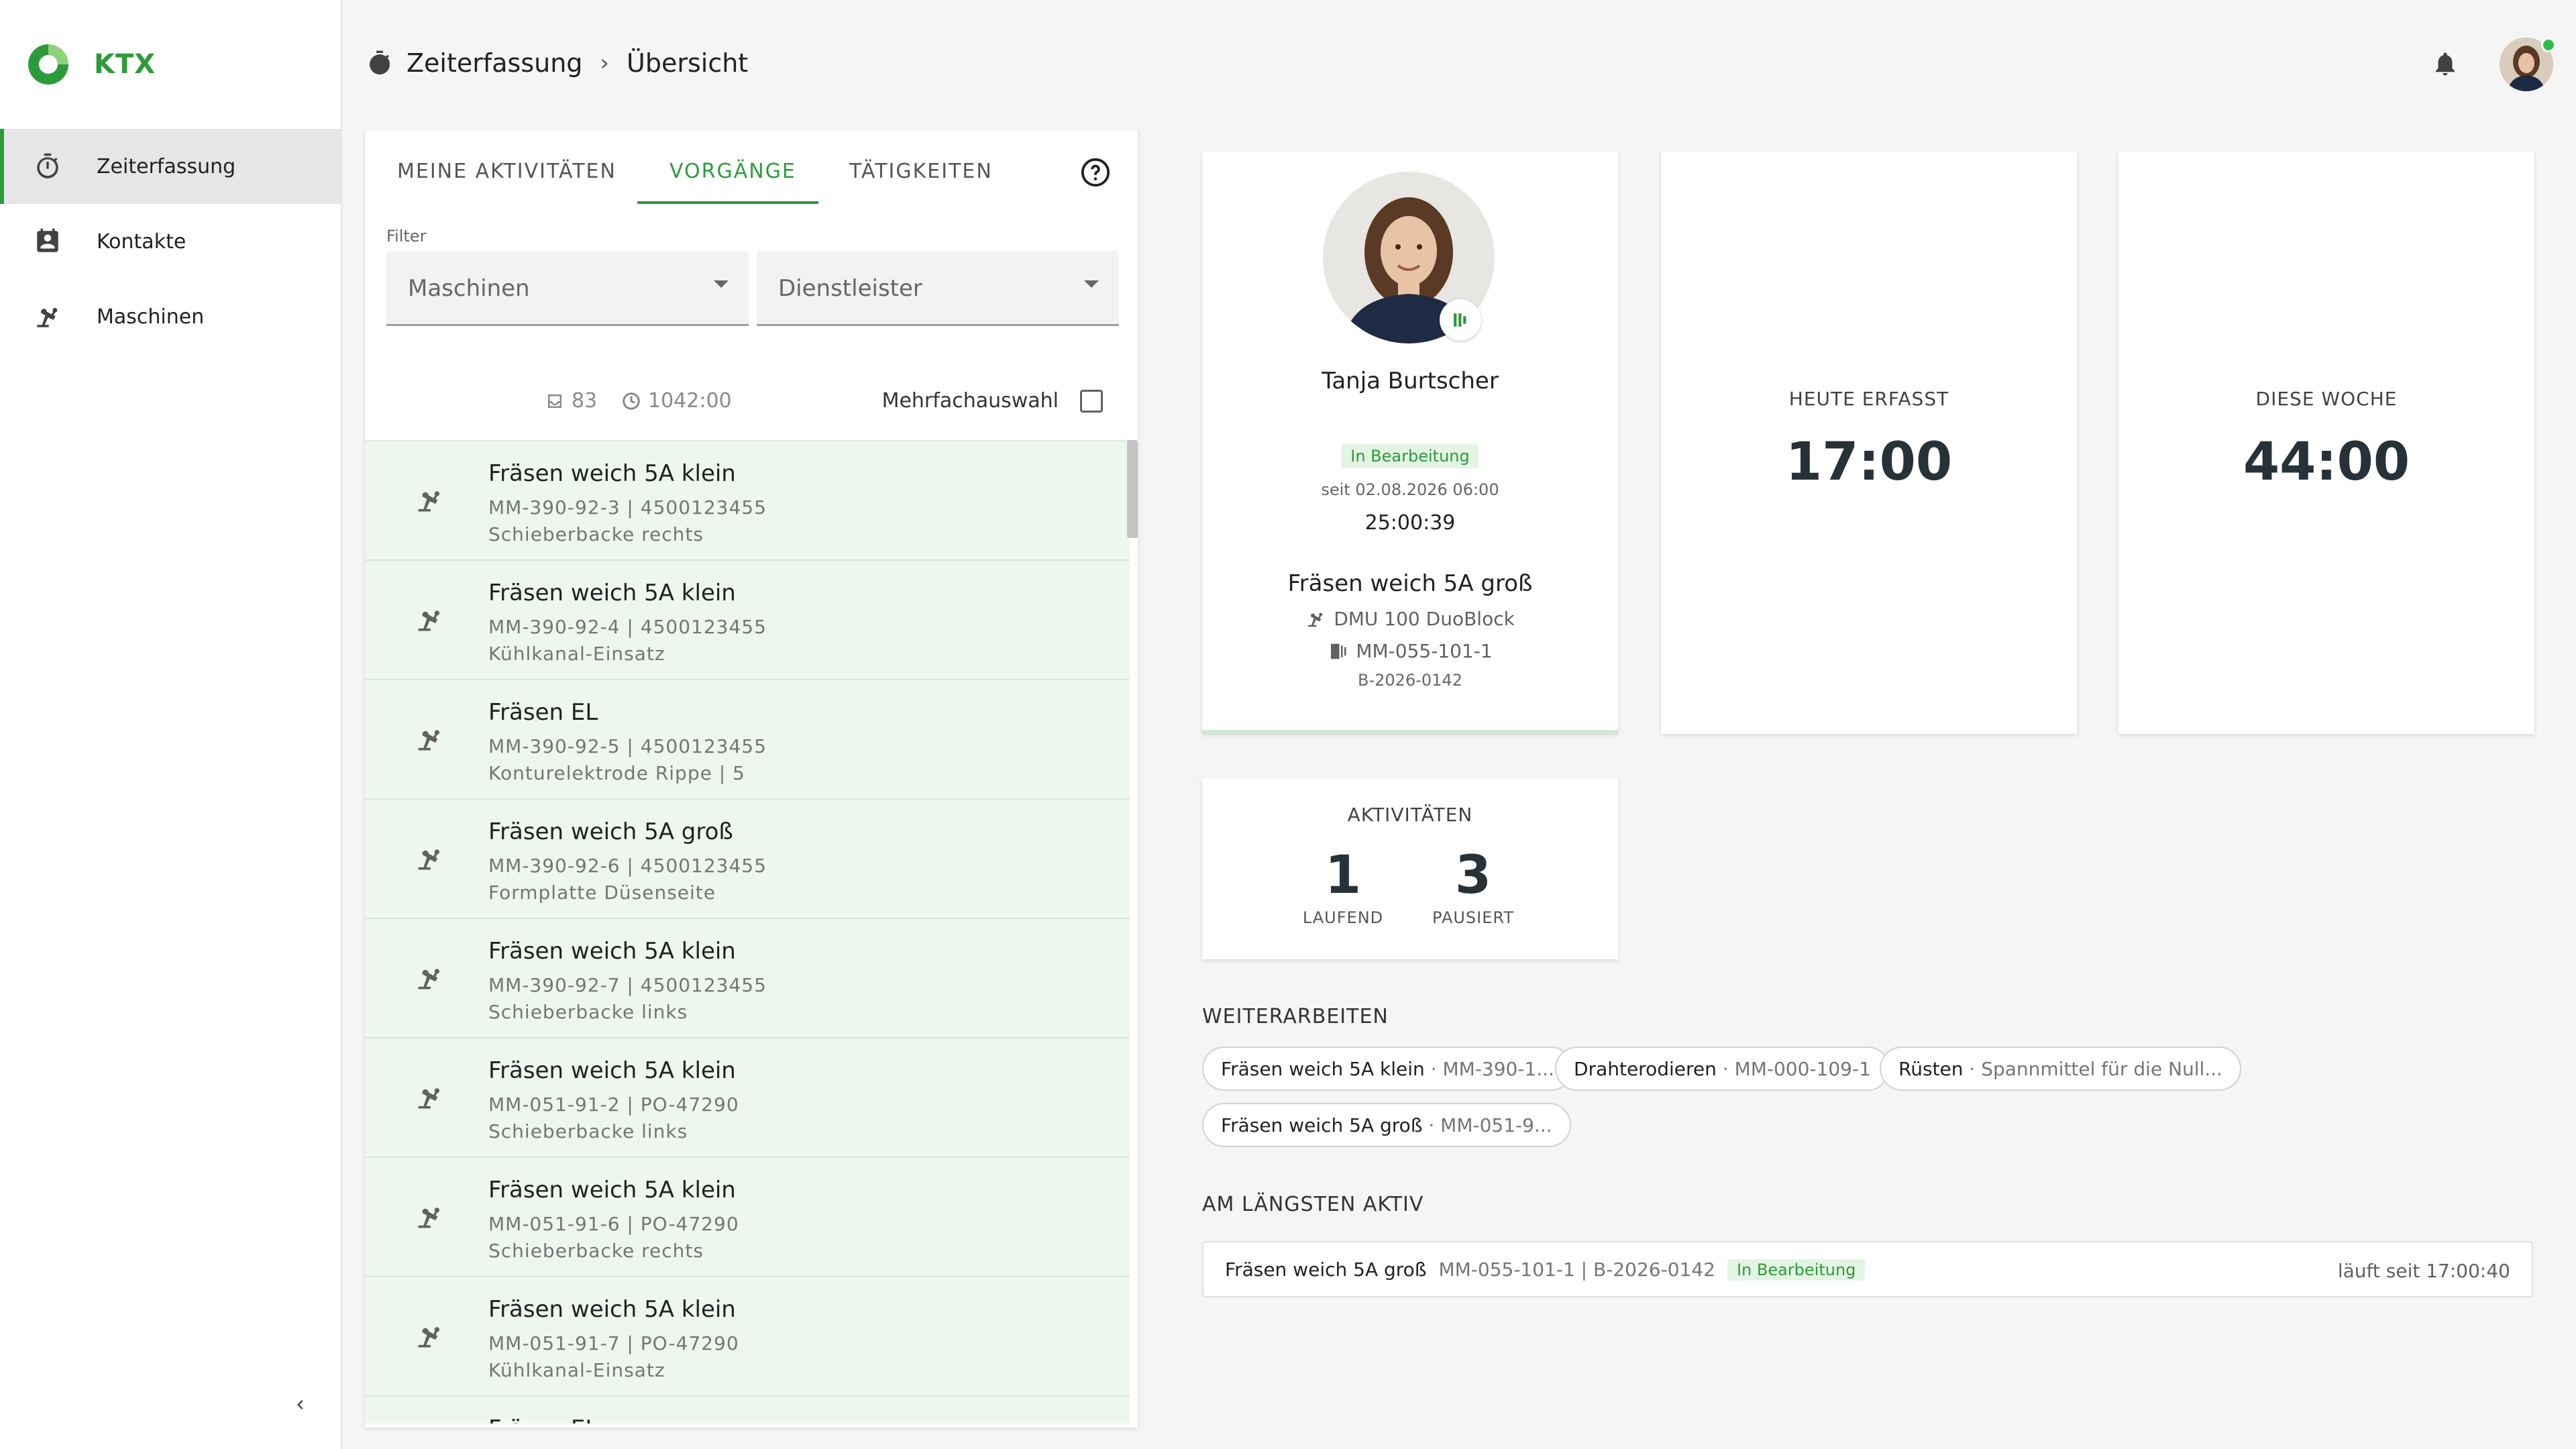  I want to click on continue-section-title: WEITERARBEITEN, so click(1295, 1016).